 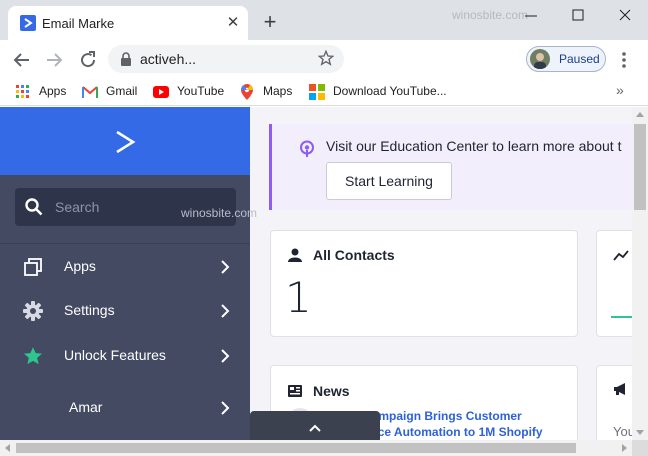 What do you see at coordinates (307, 151) in the screenshot?
I see `podcast-icon` at bounding box center [307, 151].